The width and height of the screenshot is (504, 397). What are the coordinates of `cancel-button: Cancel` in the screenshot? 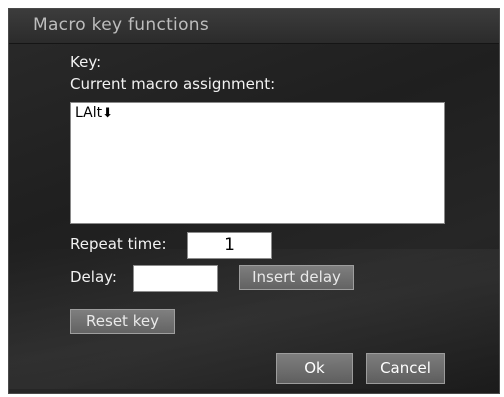 It's located at (405, 368).